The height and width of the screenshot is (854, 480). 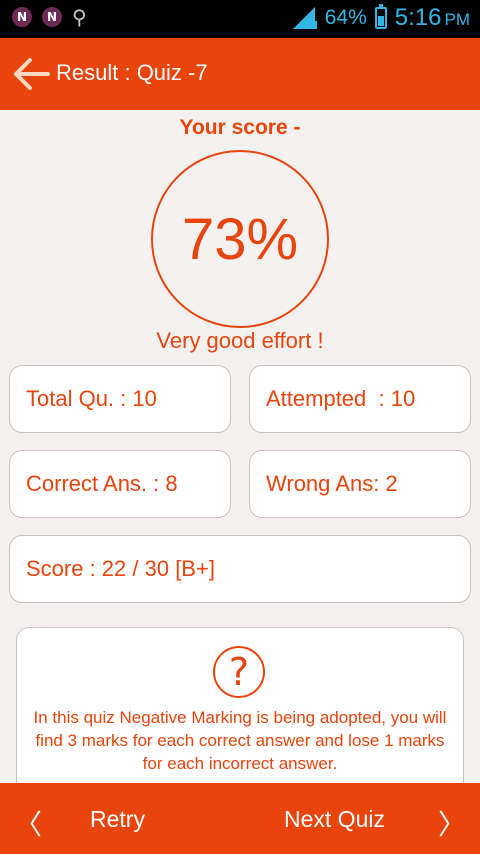 I want to click on signal-icon, so click(x=304, y=18).